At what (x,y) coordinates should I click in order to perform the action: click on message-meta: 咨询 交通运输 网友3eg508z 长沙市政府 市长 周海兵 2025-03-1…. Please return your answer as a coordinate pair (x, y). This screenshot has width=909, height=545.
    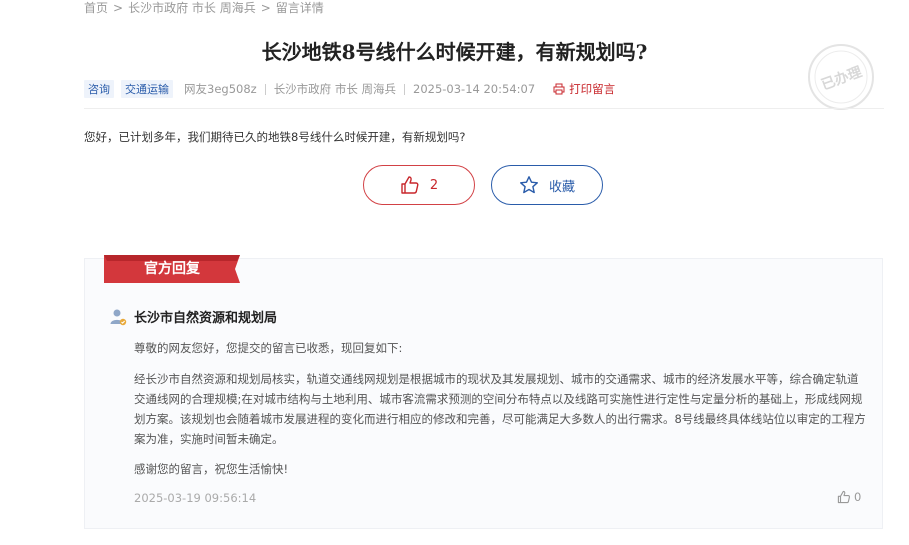
    Looking at the image, I should click on (349, 89).